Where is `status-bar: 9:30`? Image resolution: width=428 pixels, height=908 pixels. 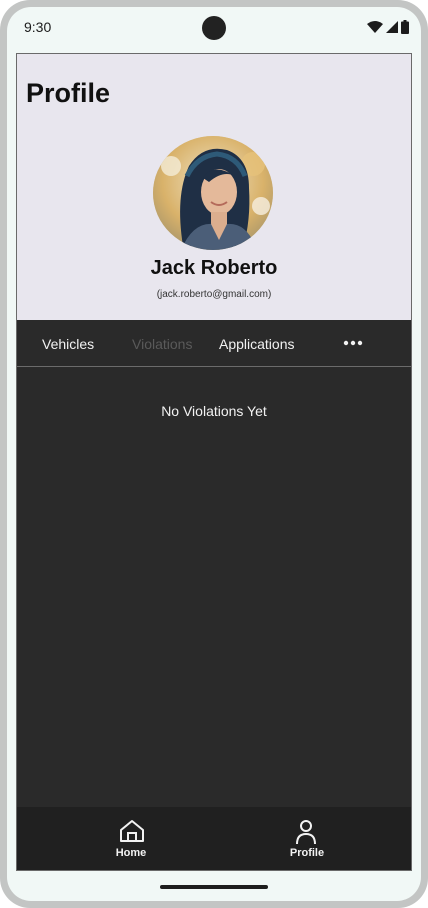
status-bar: 9:30 is located at coordinates (214, 30).